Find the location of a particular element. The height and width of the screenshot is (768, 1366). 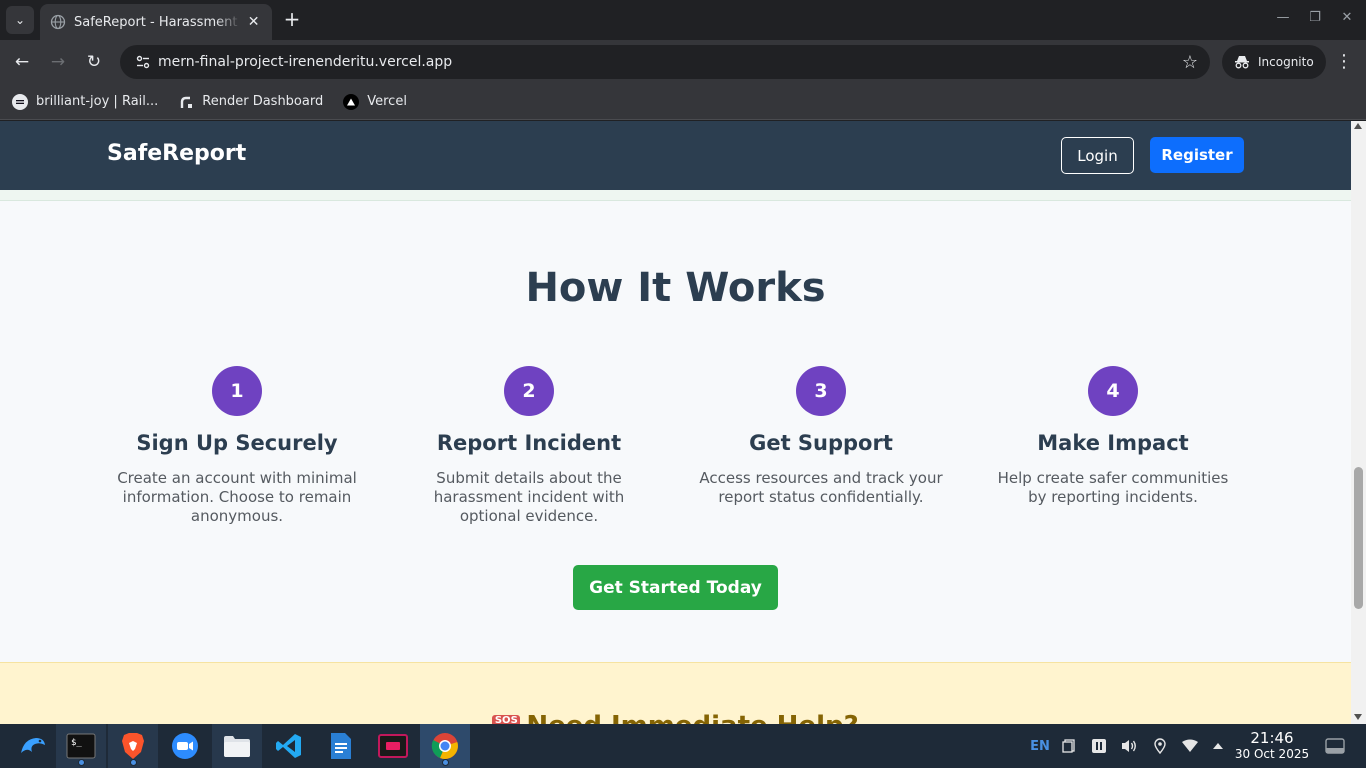

document-icon is located at coordinates (341, 746).